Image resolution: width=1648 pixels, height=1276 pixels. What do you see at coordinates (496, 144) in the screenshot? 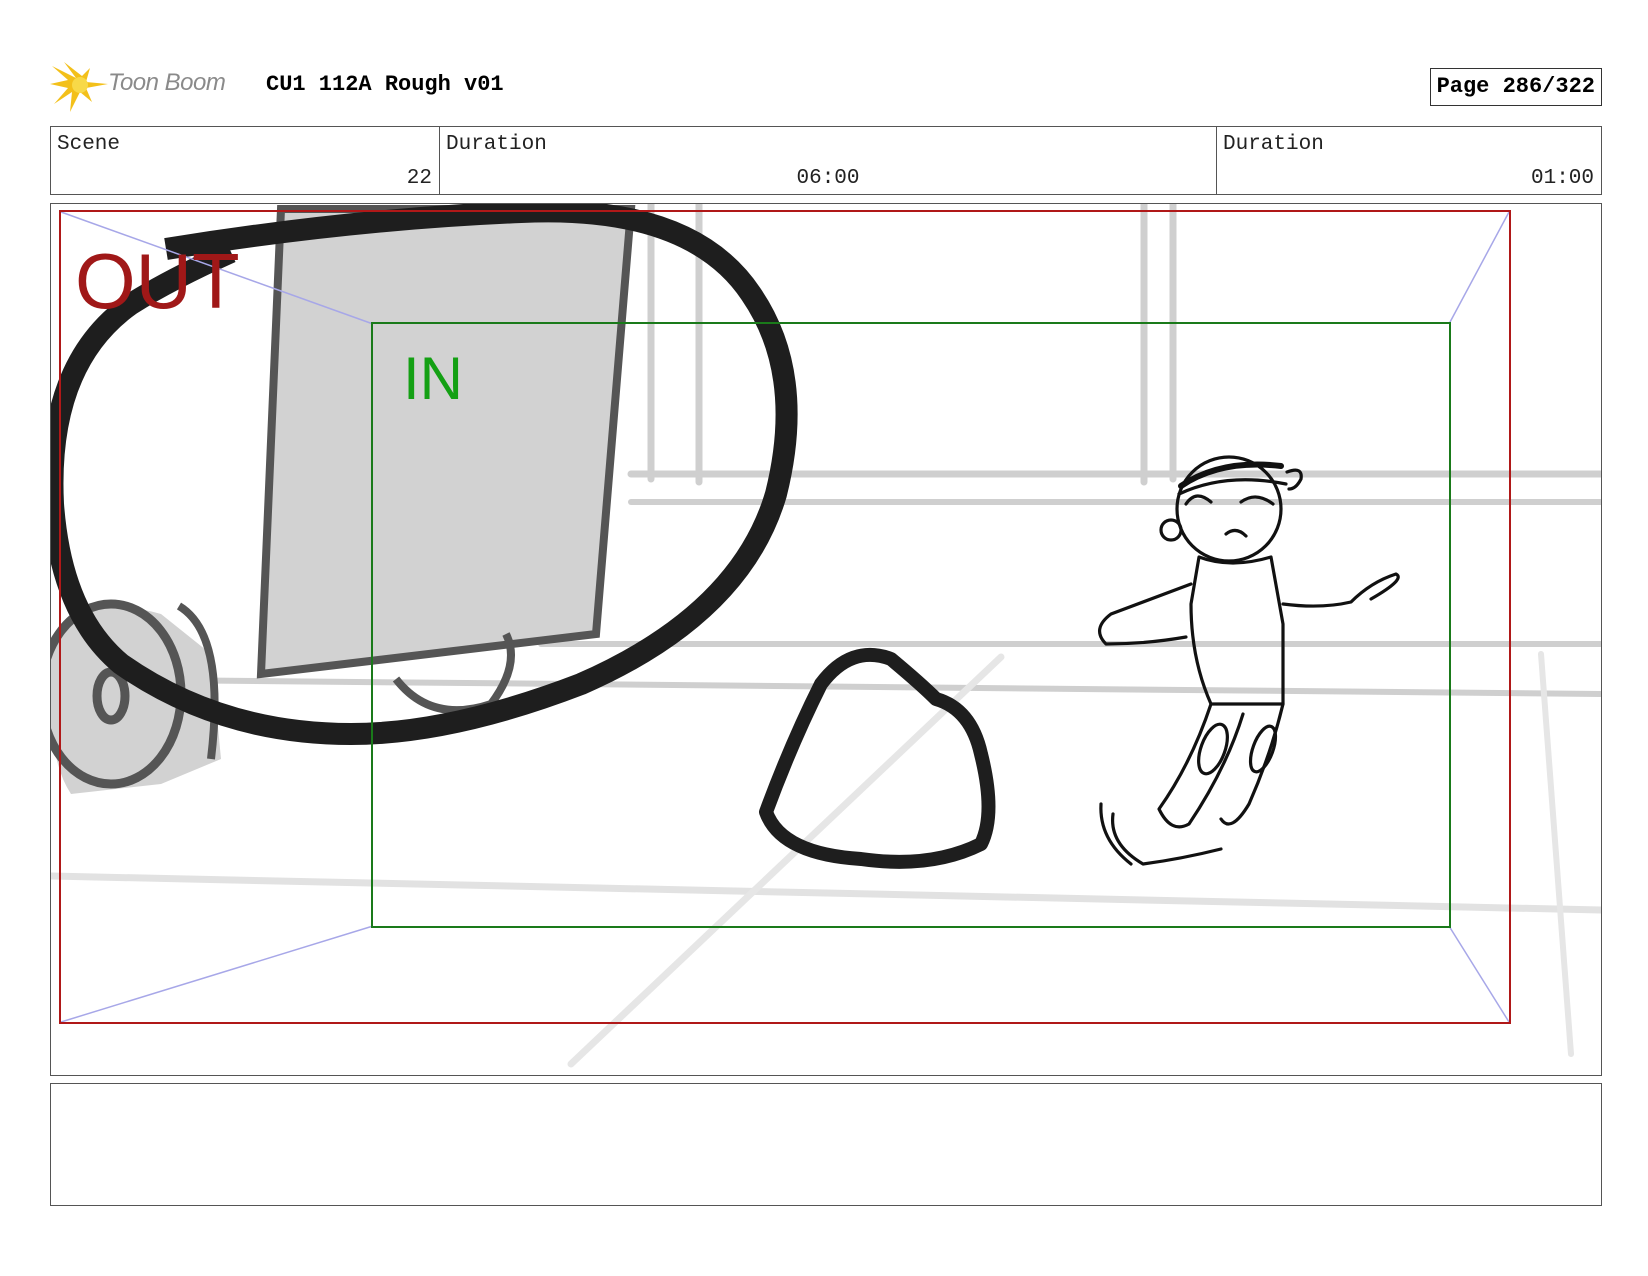
I see `duration-label: Duration` at bounding box center [496, 144].